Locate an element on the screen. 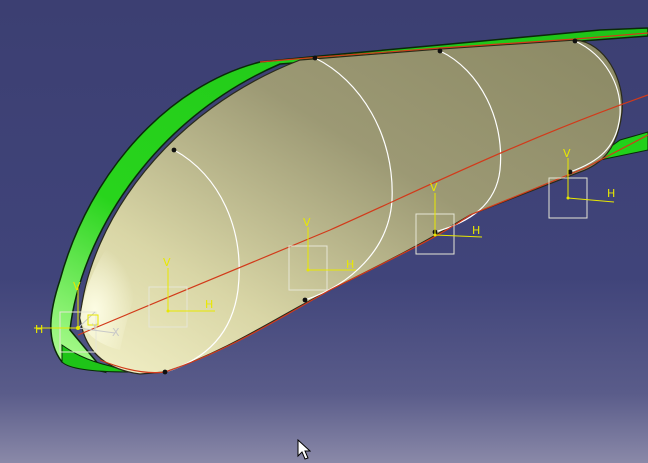  compass-y-label: Y is located at coordinates (94, 328).